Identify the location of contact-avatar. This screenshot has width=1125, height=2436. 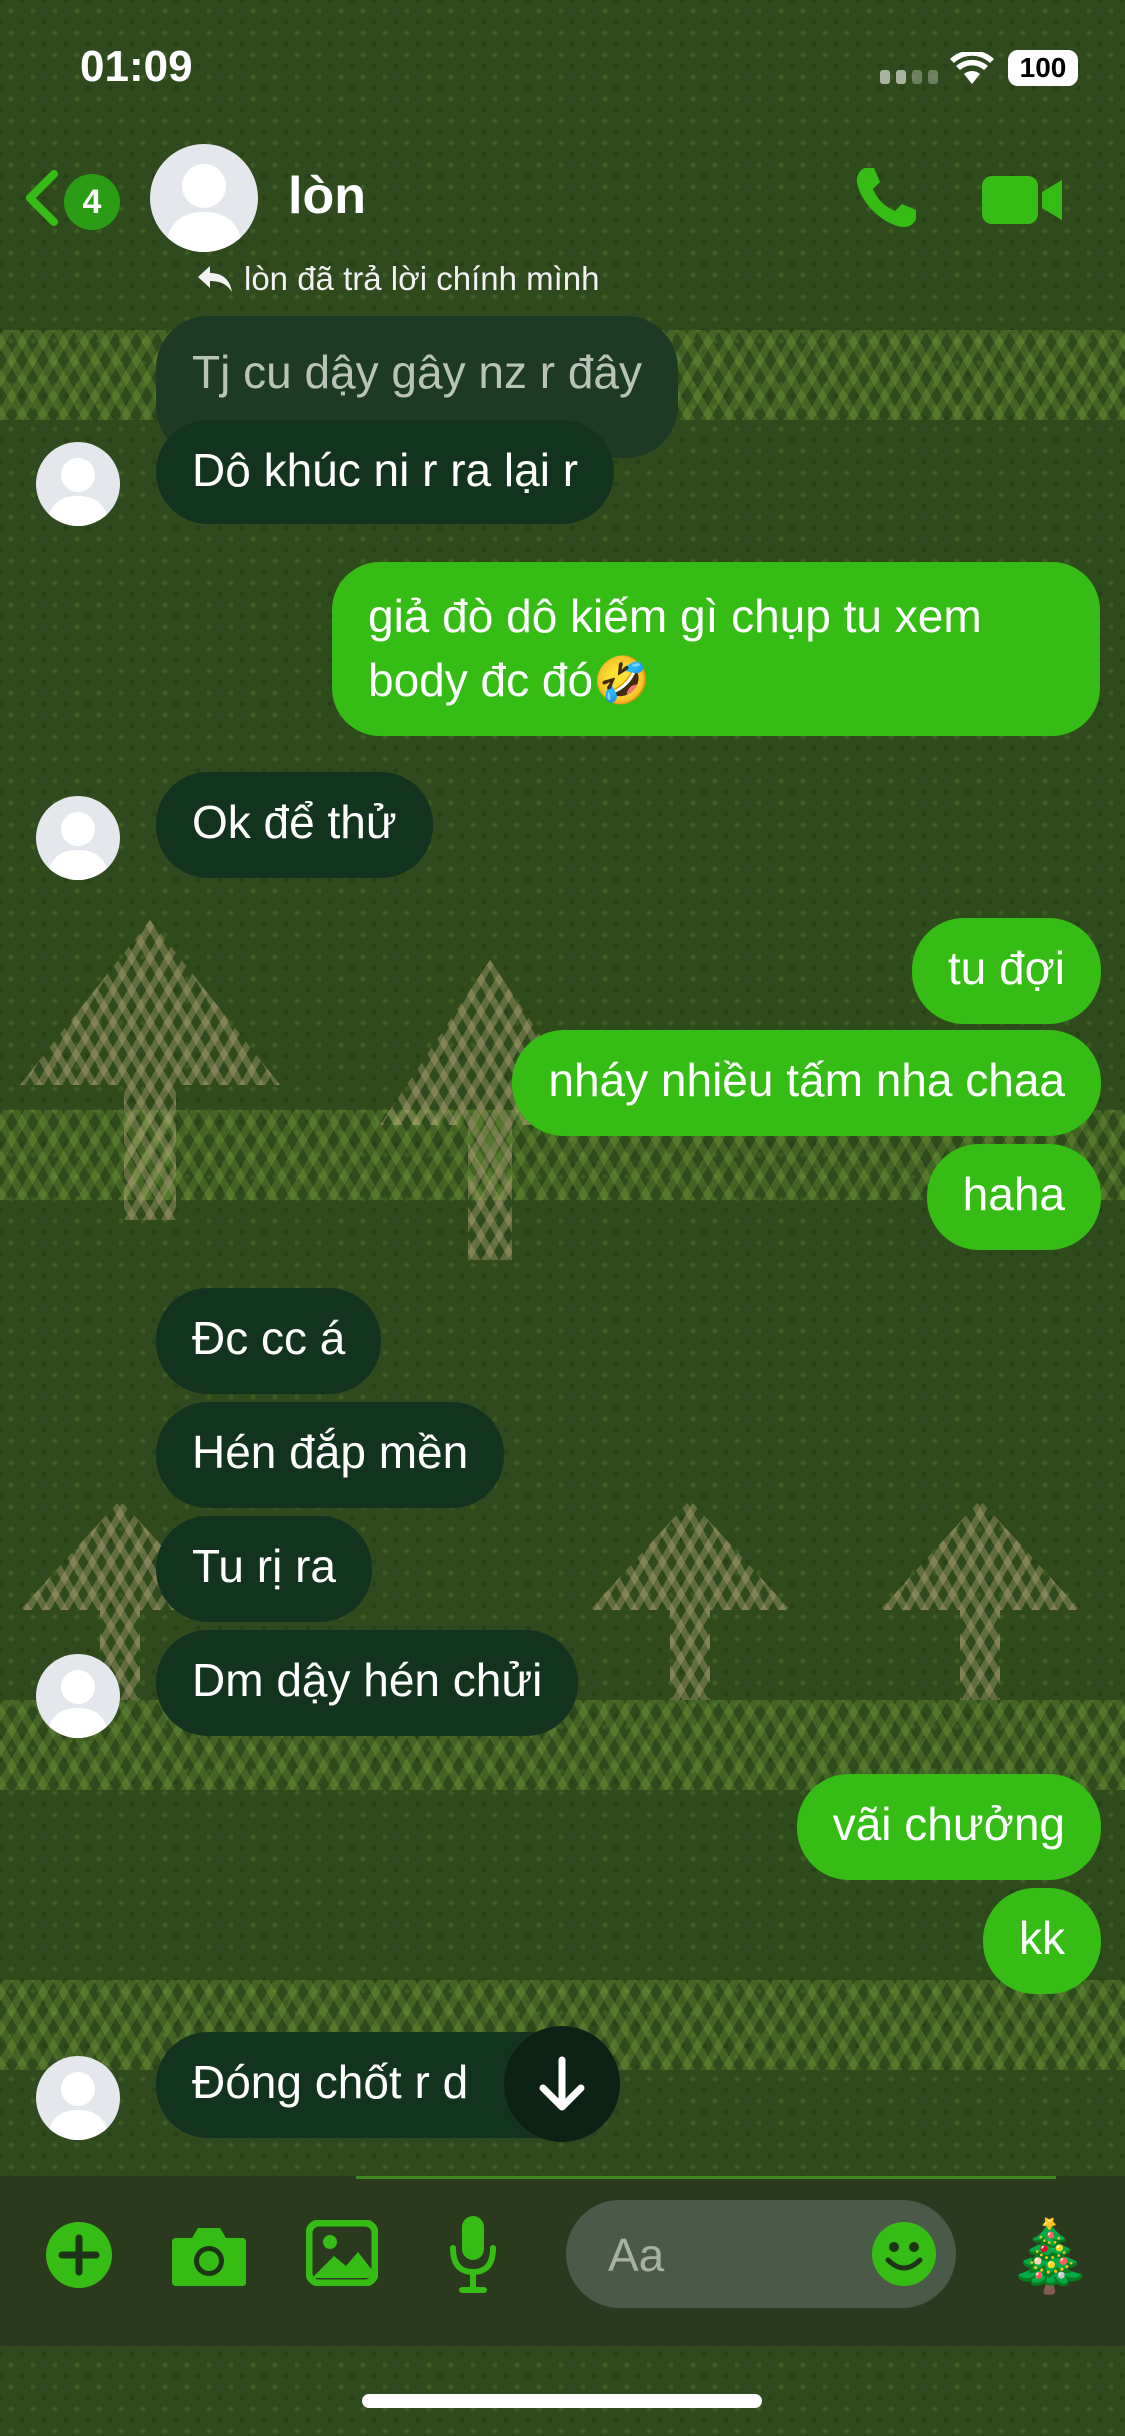
(204, 198).